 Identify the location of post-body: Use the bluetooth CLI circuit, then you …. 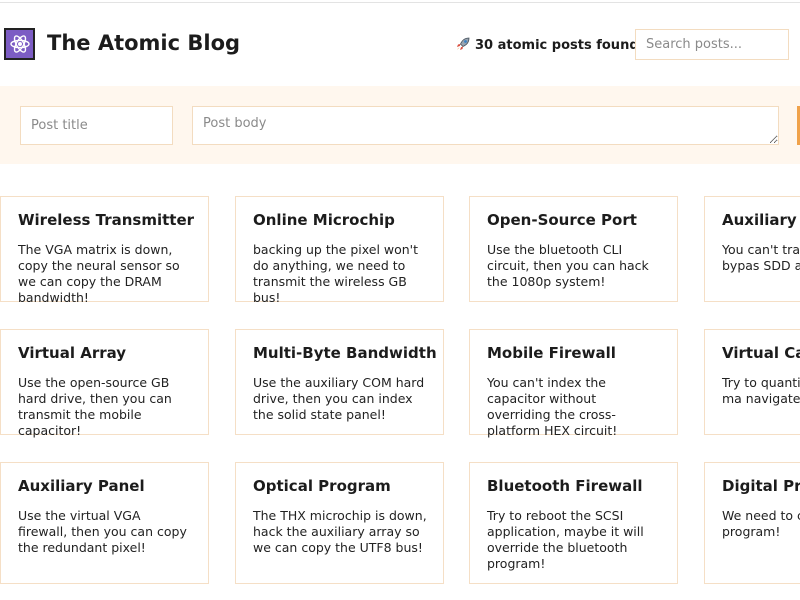
(568, 265).